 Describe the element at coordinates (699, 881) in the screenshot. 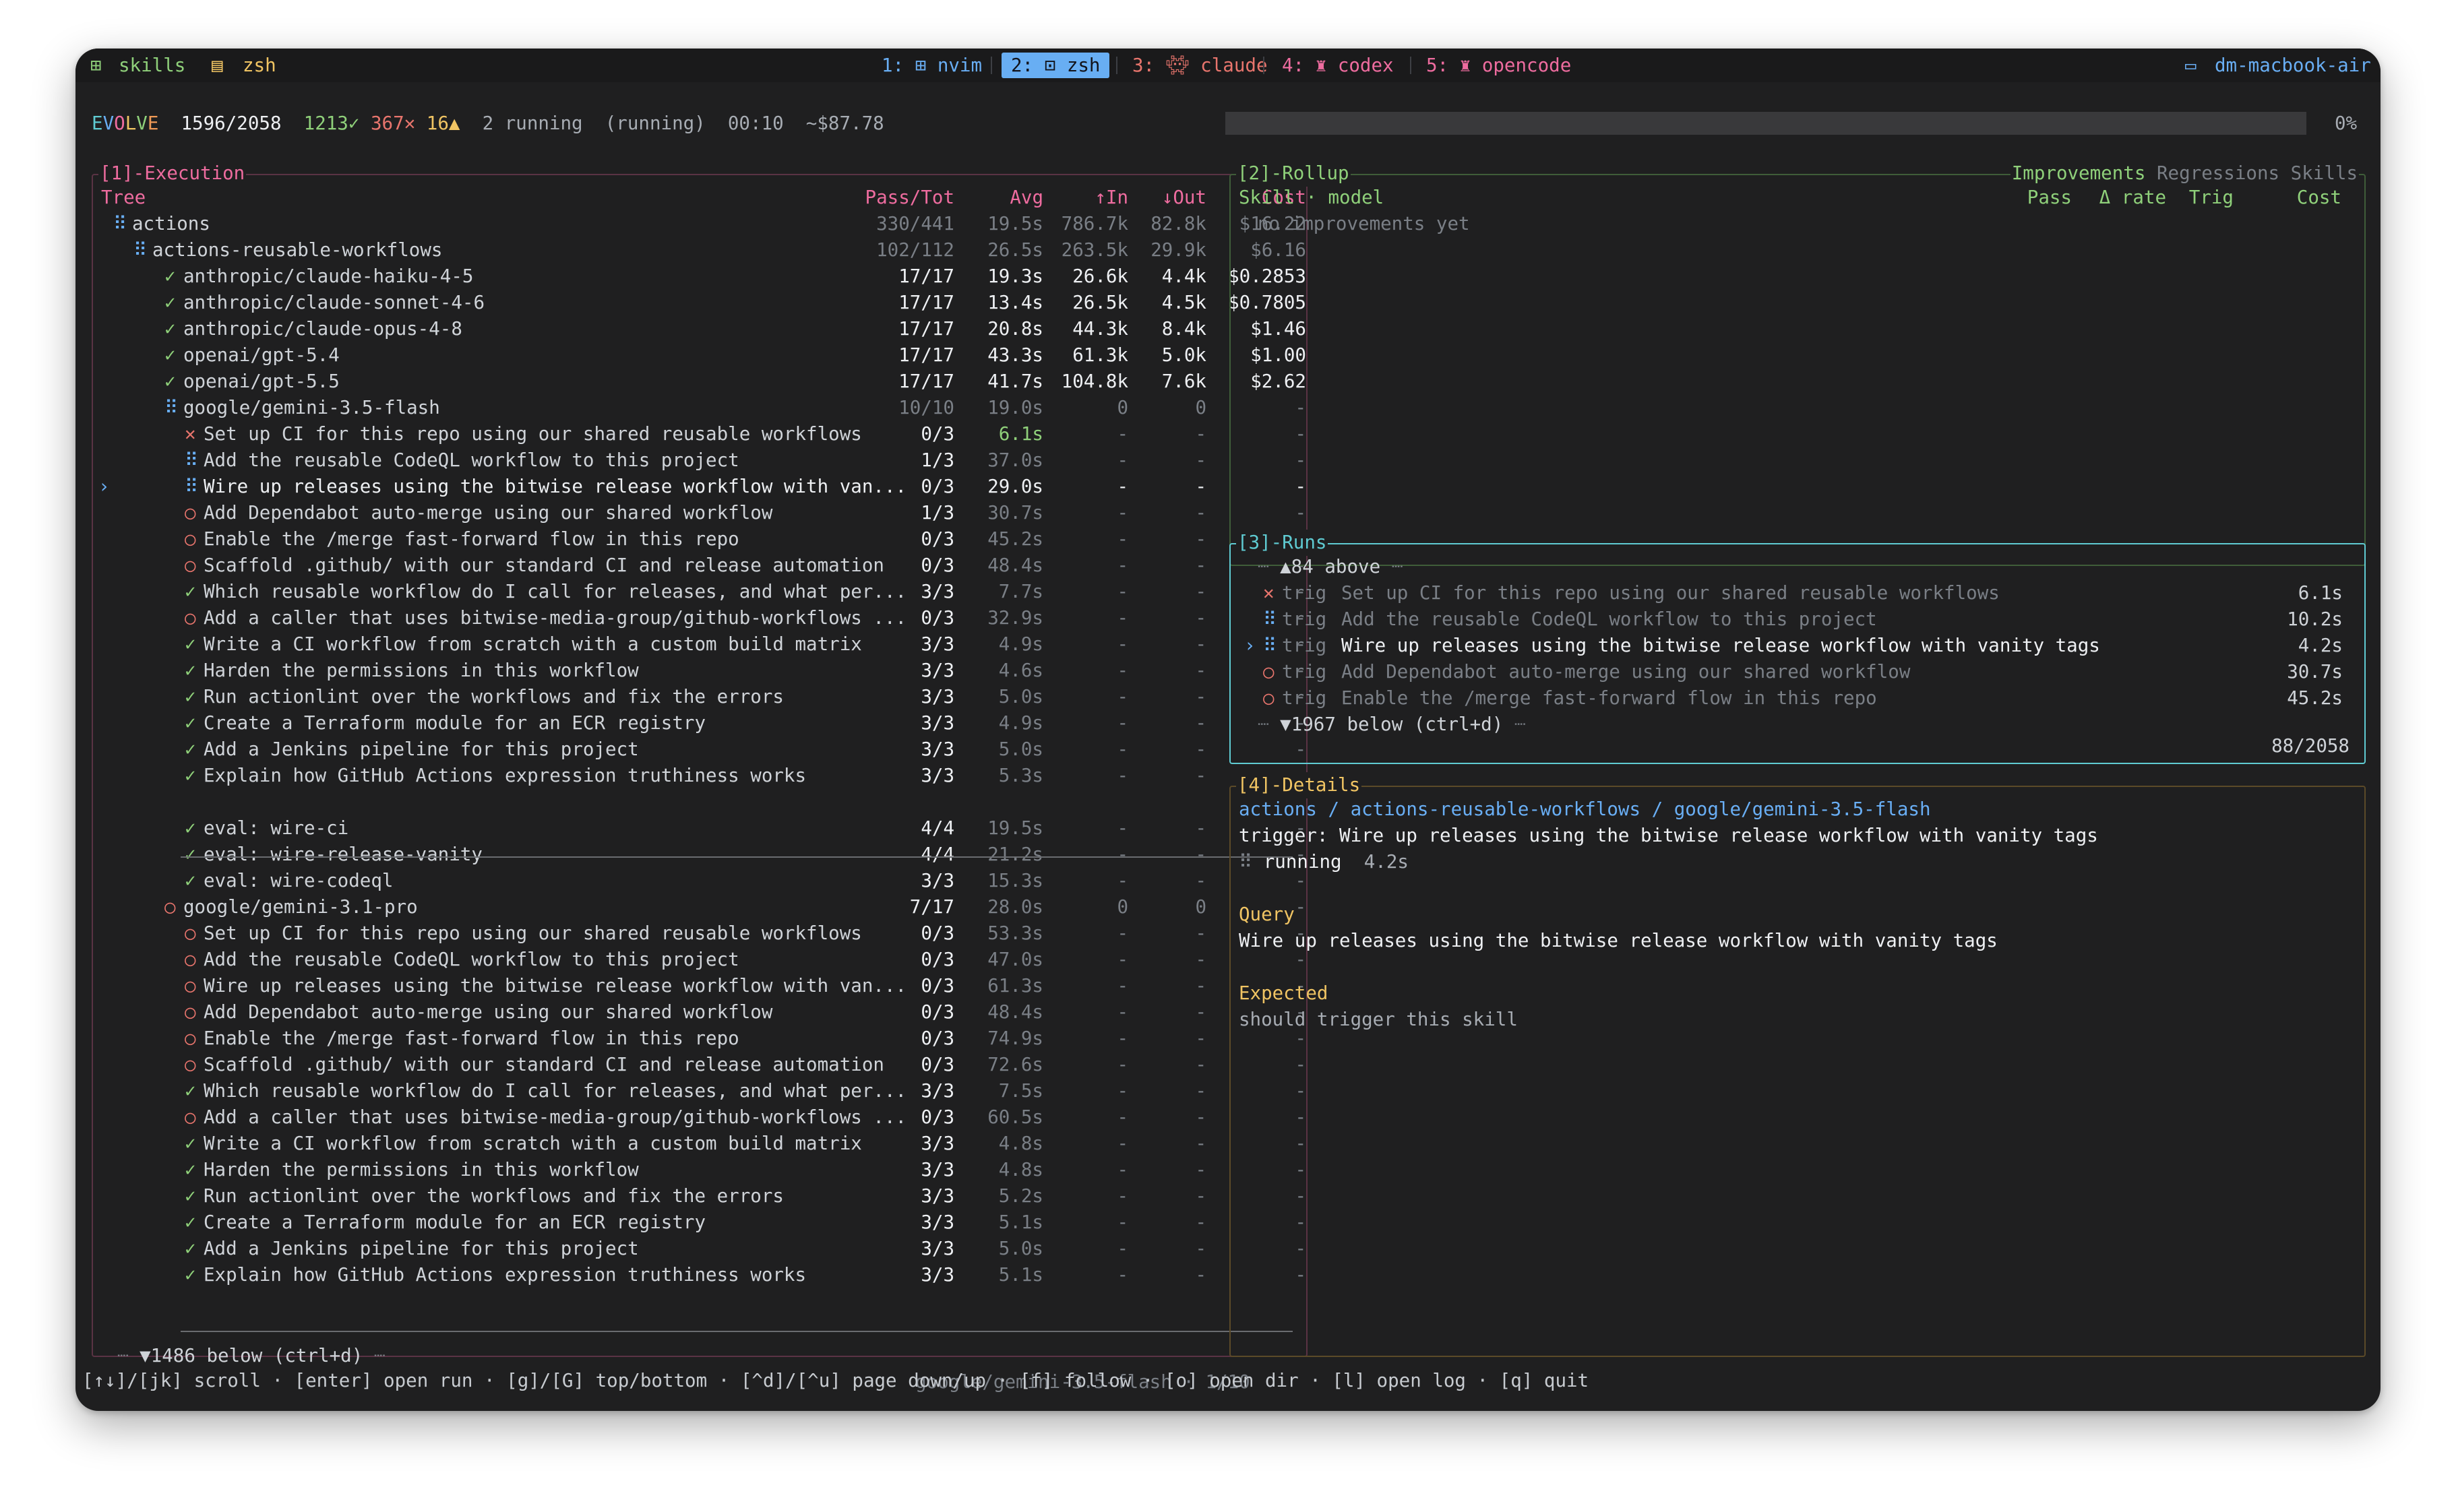

I see `table-row: ✓ eval: wire-codeql 3/3 15.3s - - -` at that location.